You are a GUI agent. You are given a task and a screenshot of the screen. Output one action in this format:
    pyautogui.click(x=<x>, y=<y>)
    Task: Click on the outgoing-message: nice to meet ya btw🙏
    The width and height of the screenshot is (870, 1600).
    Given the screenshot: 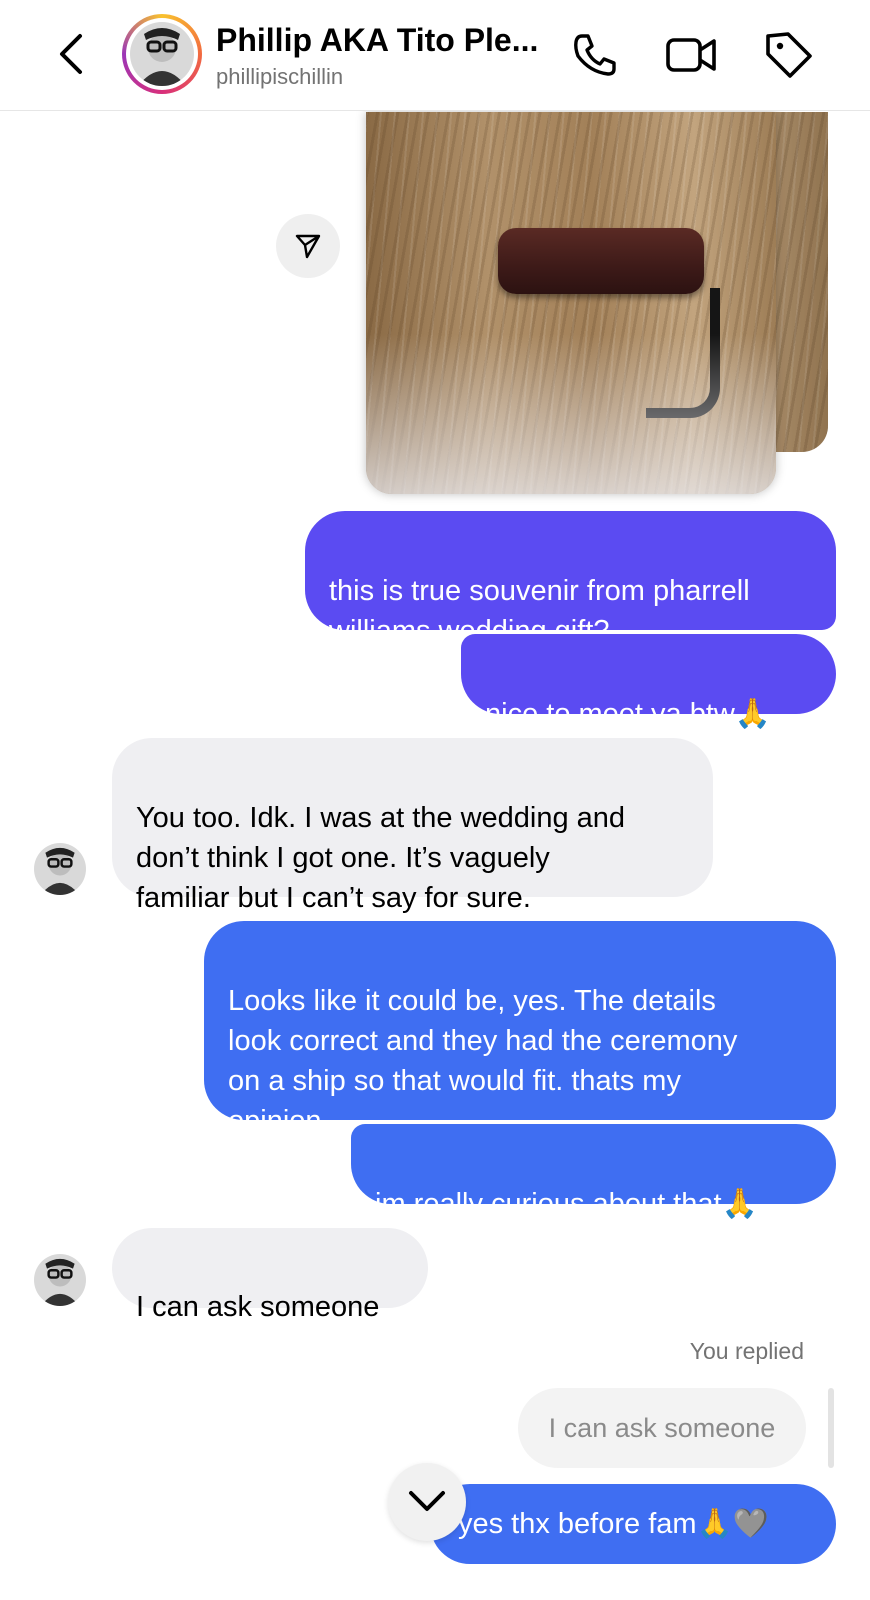 What is the action you would take?
    pyautogui.click(x=648, y=682)
    